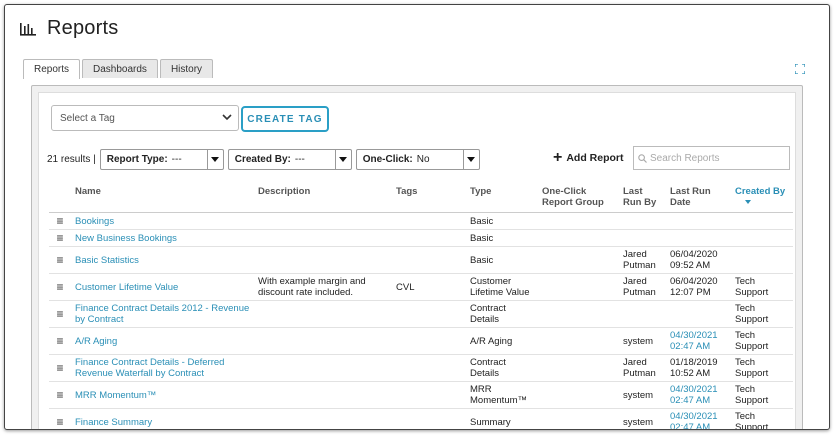  What do you see at coordinates (638, 422) in the screenshot?
I see `report-run-by: system` at bounding box center [638, 422].